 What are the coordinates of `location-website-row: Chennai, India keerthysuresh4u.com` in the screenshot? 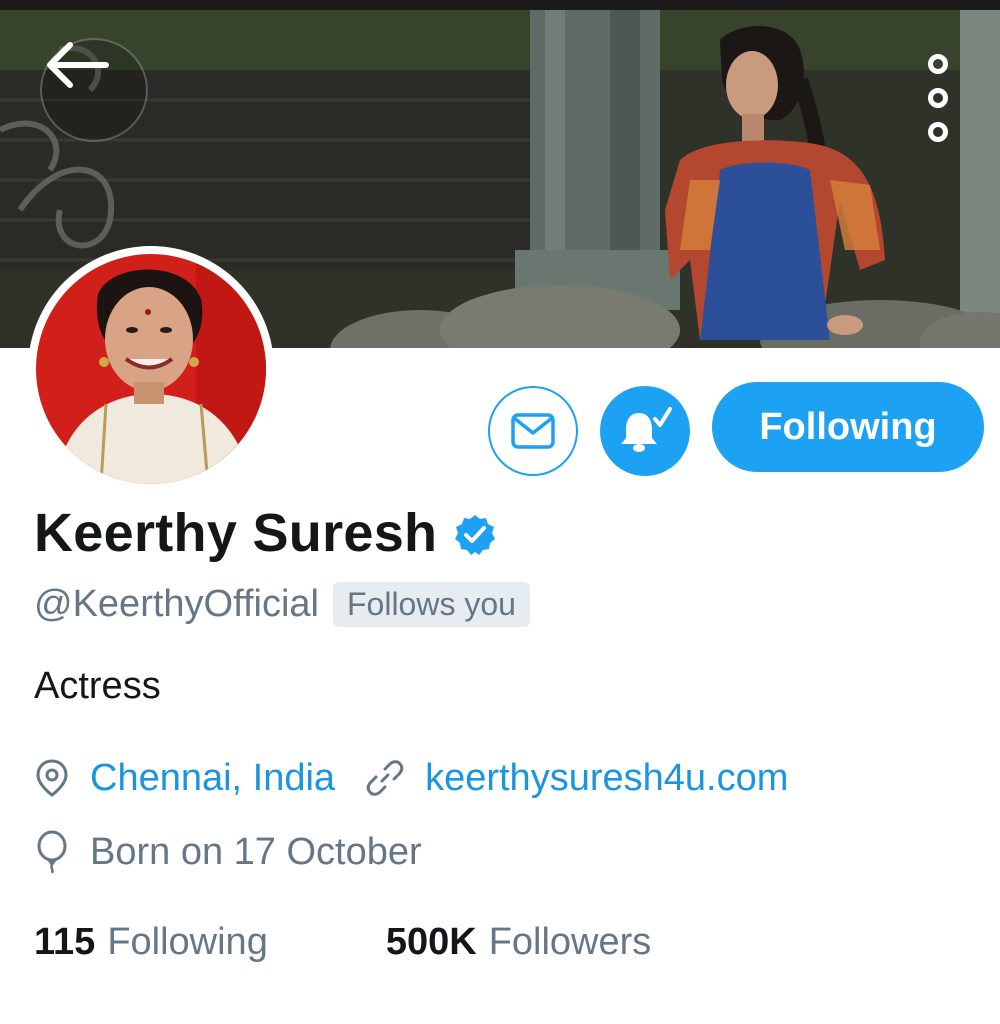 It's located at (411, 778).